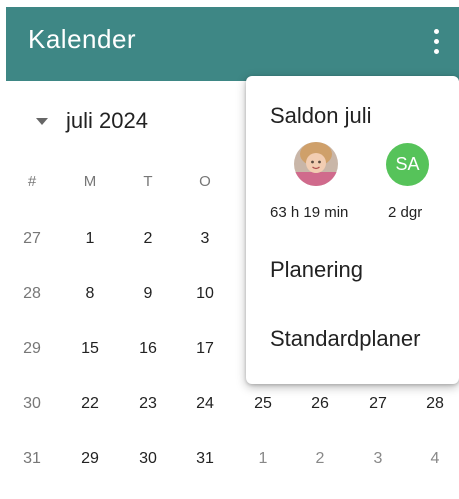 This screenshot has width=459, height=499. I want to click on week-number-header: #, so click(32, 181).